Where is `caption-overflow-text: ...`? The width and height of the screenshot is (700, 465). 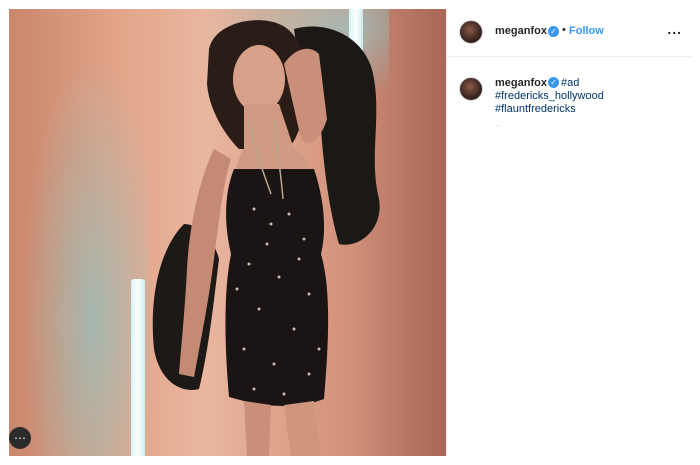 caption-overflow-text: ... is located at coordinates (498, 123).